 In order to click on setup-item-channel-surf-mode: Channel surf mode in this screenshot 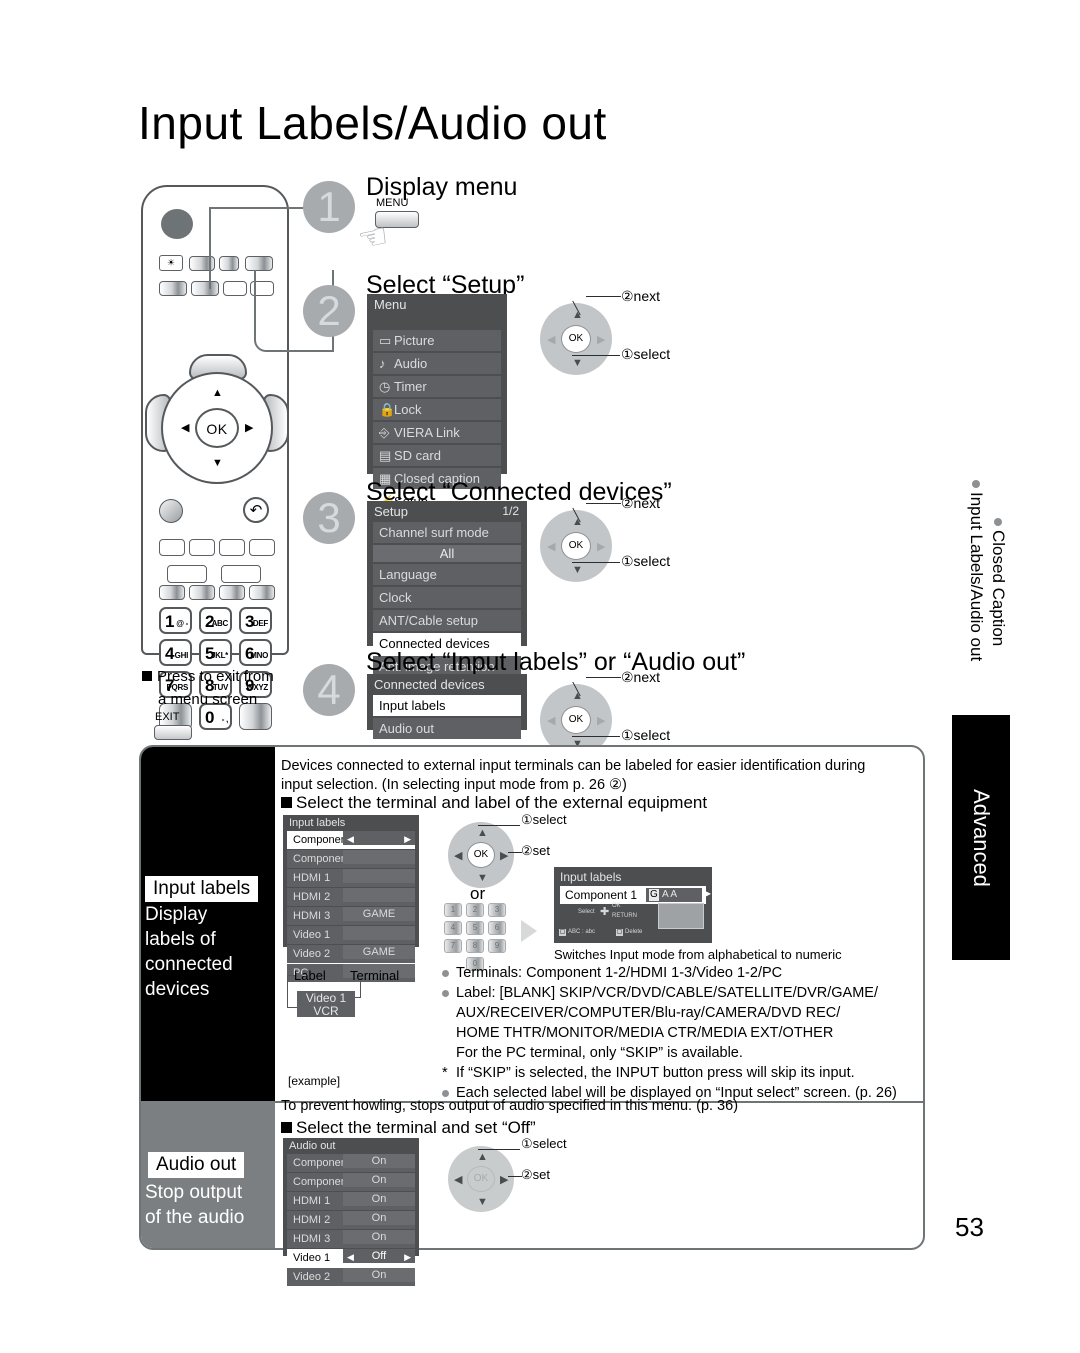, I will do `click(447, 532)`.